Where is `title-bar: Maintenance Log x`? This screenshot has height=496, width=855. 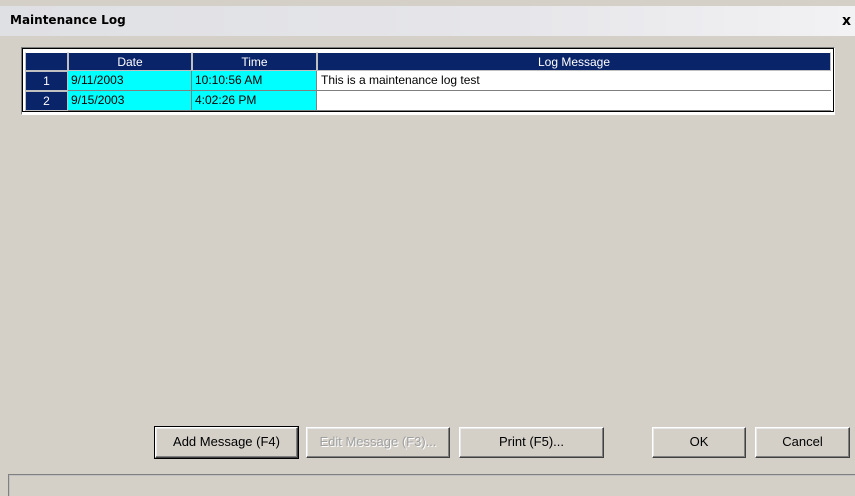 title-bar: Maintenance Log x is located at coordinates (427, 21).